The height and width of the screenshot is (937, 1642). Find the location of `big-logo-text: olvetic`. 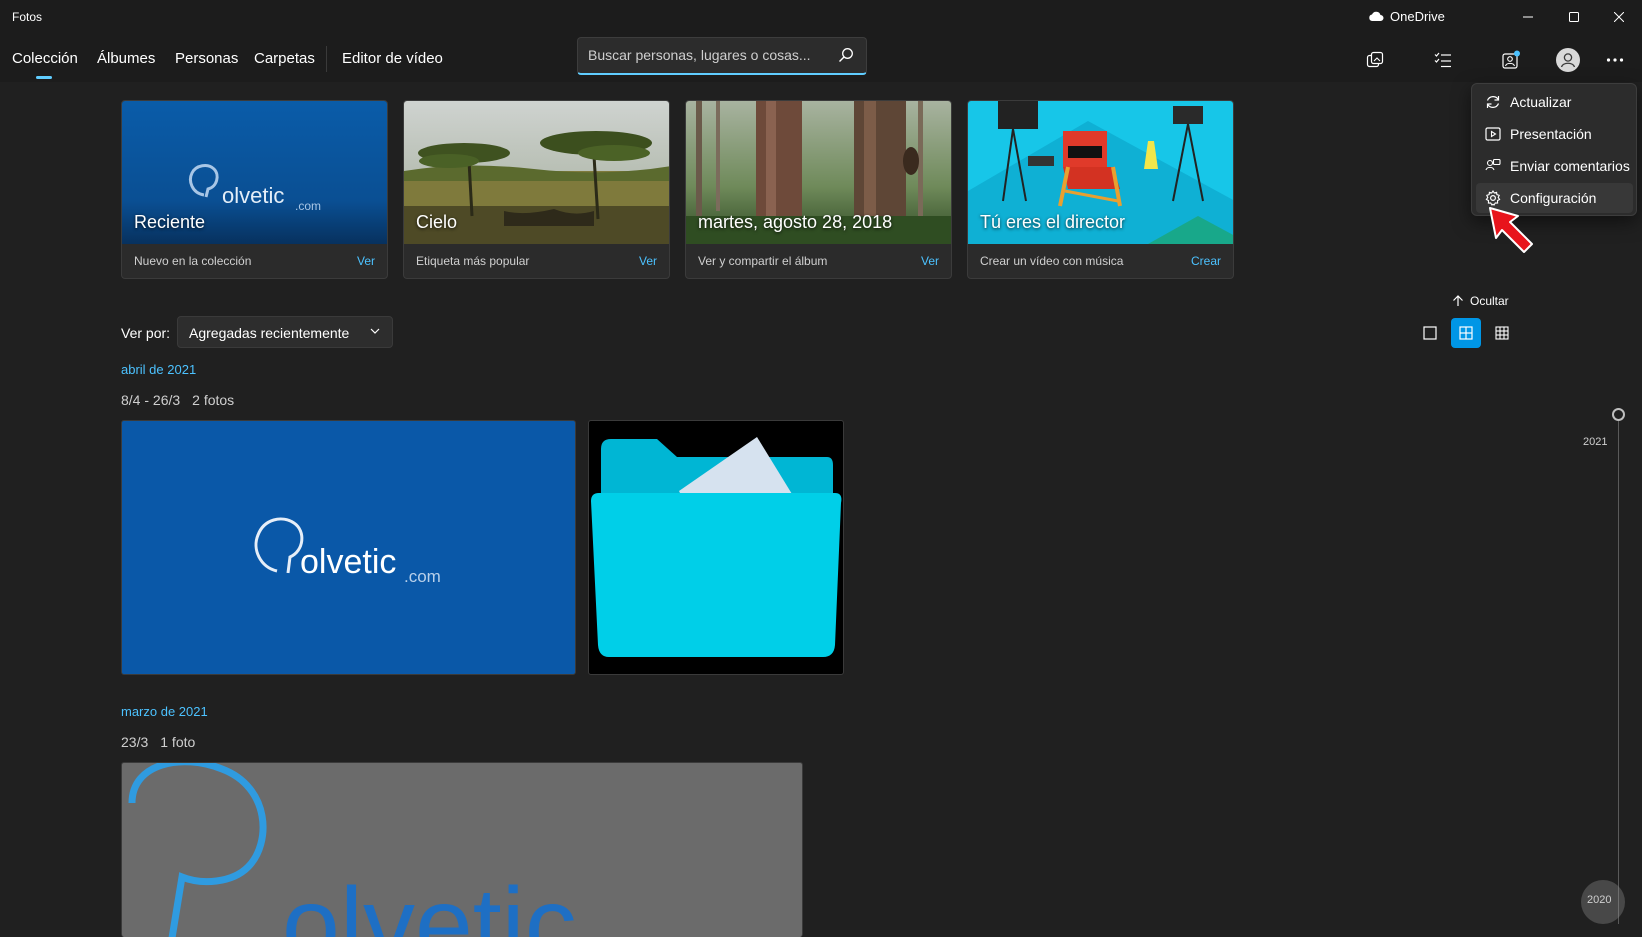

big-logo-text: olvetic is located at coordinates (429, 902).